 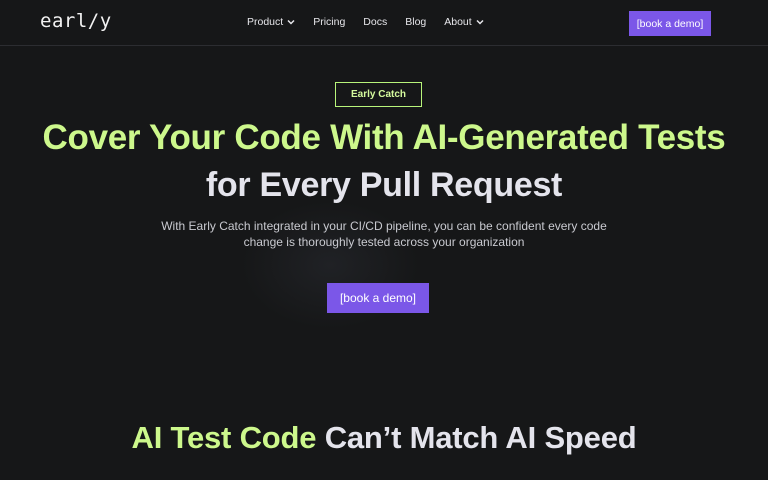 What do you see at coordinates (378, 94) in the screenshot?
I see `hero-badge: Early Catch` at bounding box center [378, 94].